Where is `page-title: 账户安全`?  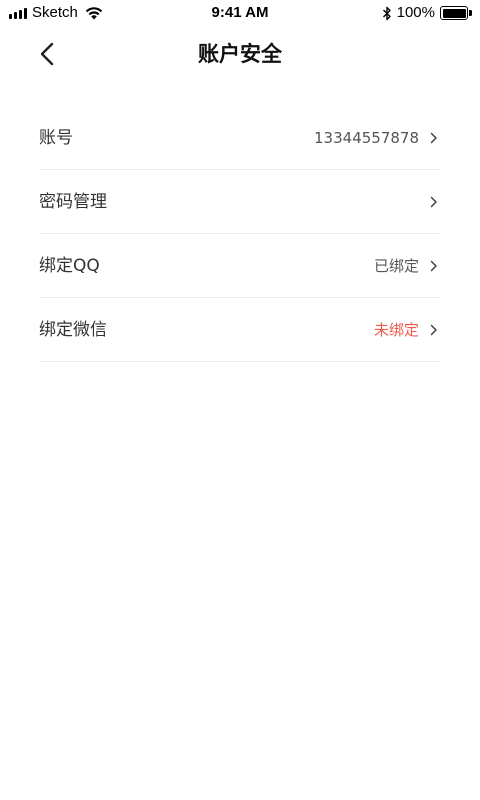
page-title: 账户安全 is located at coordinates (240, 54).